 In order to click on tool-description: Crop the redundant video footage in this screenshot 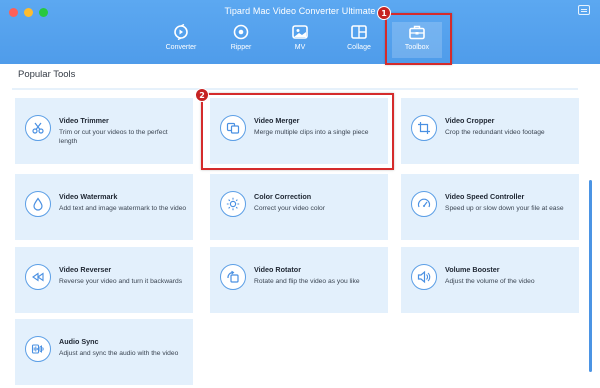, I will do `click(495, 132)`.